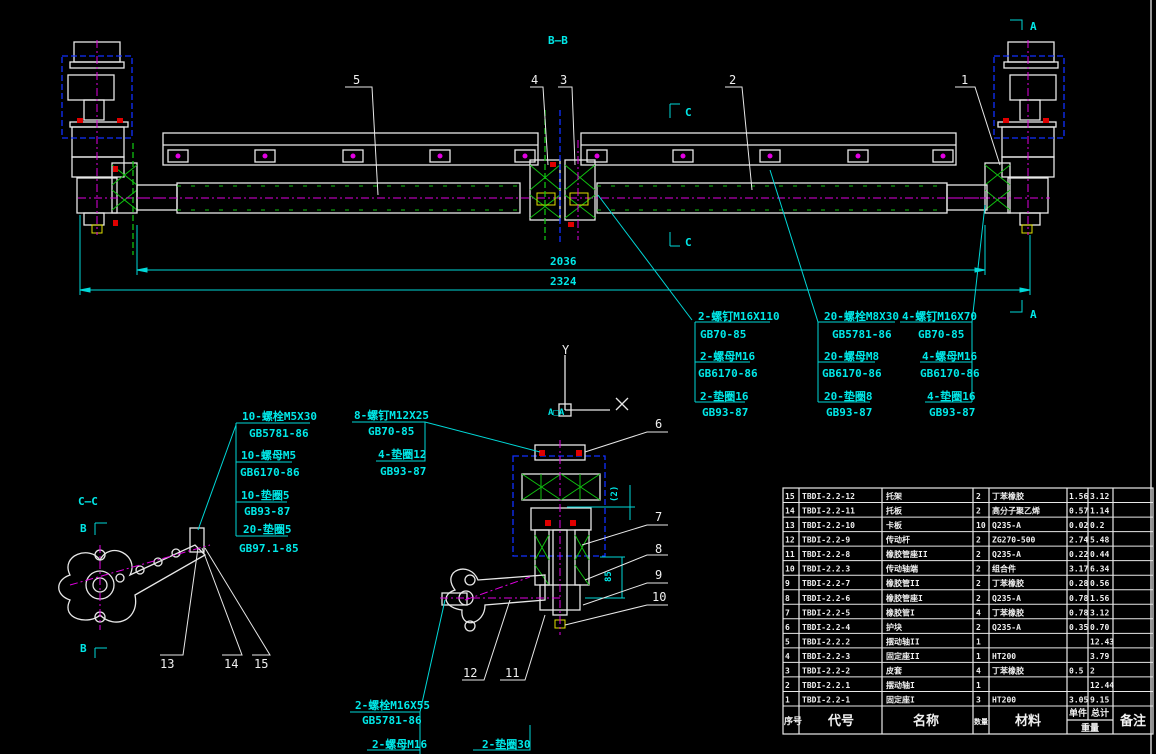 This screenshot has height=754, width=1156. What do you see at coordinates (1078, 511) in the screenshot?
I see `cell-unit: 0.57` at bounding box center [1078, 511].